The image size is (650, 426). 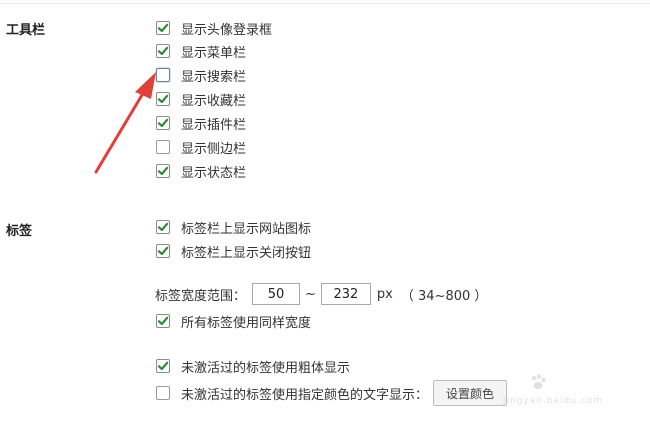 I want to click on option-label: 标签栏上显示关闭按钮, so click(x=246, y=253).